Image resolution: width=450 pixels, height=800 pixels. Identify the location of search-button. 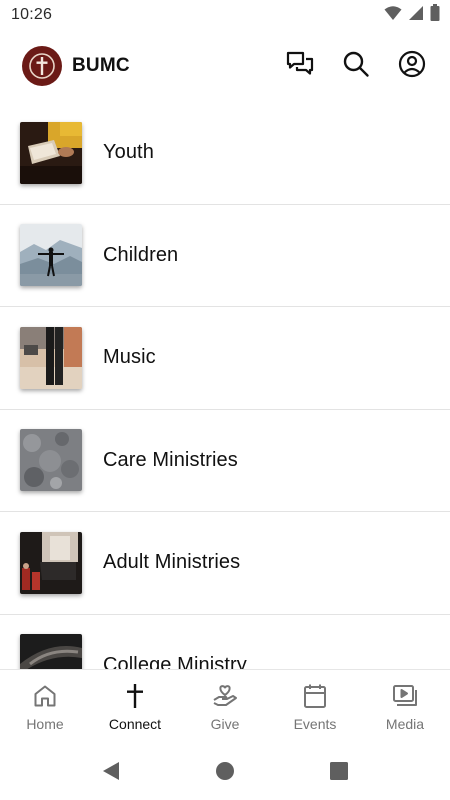
(356, 66).